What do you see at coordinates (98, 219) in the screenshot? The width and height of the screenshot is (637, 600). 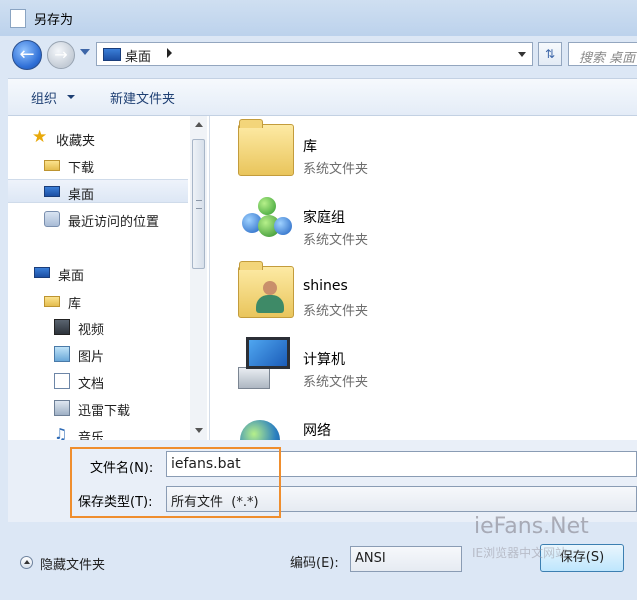 I see `nav-item-recent-places: 最近访问的位置` at bounding box center [98, 219].